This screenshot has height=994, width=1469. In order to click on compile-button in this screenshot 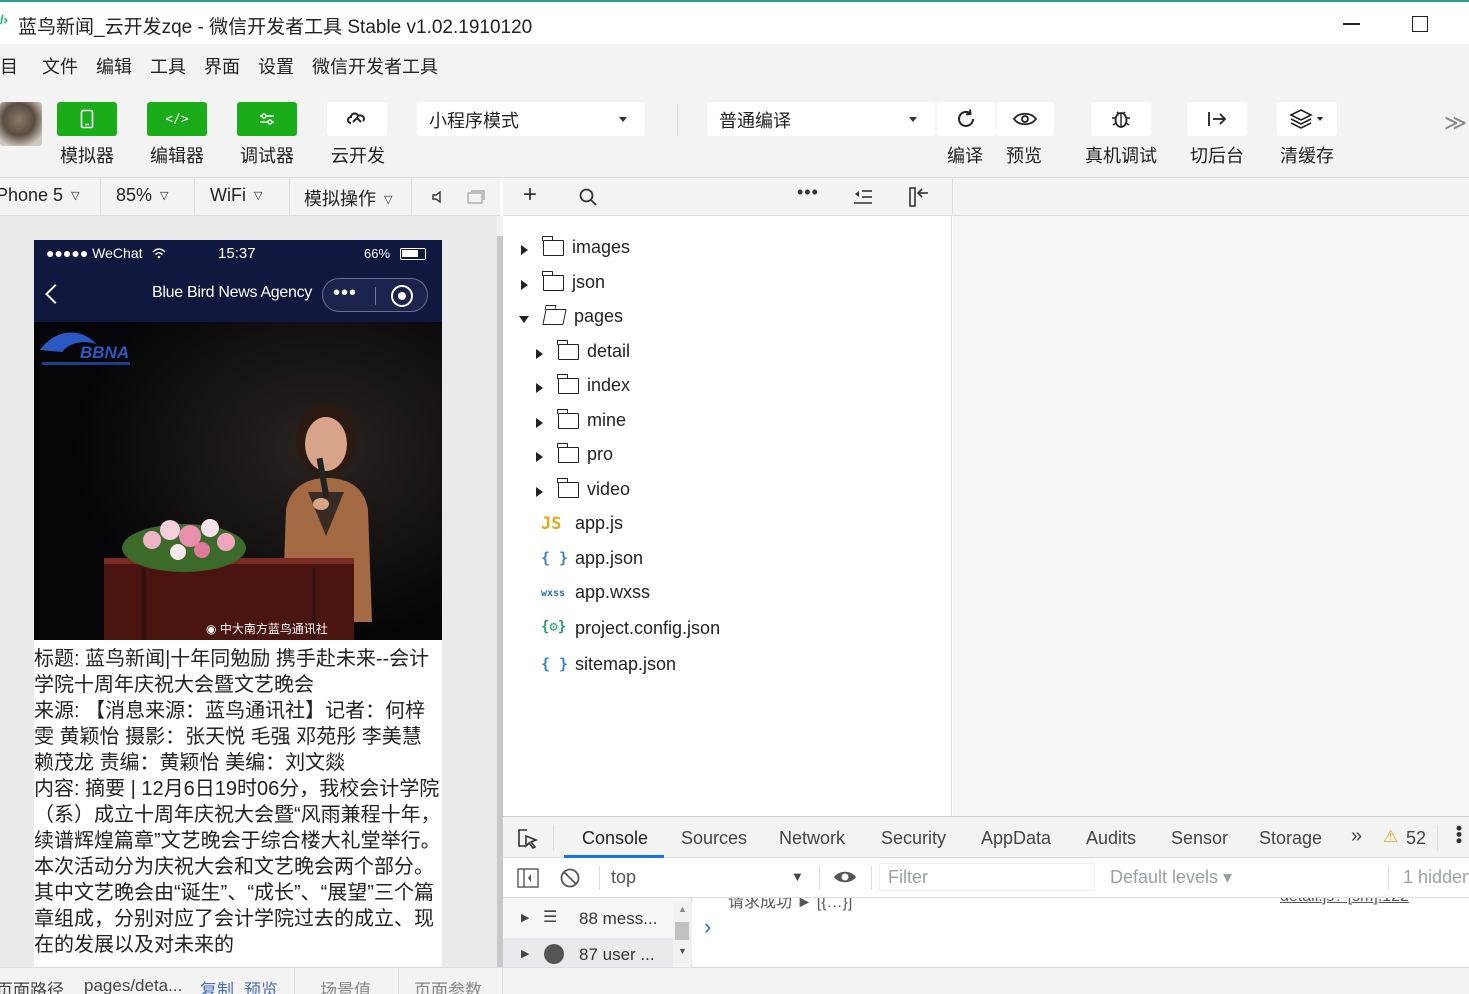, I will do `click(966, 119)`.